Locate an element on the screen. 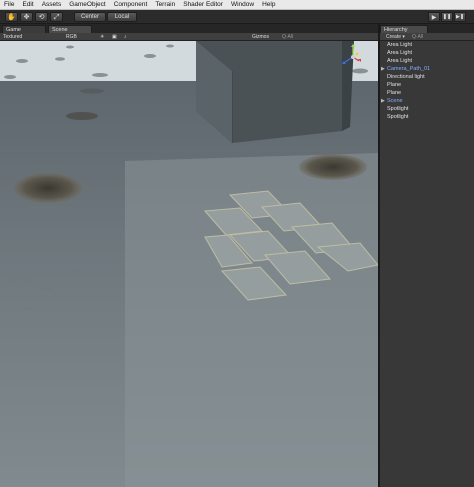 The image size is (474, 487). menu-gameobject: GameObject is located at coordinates (87, 4).